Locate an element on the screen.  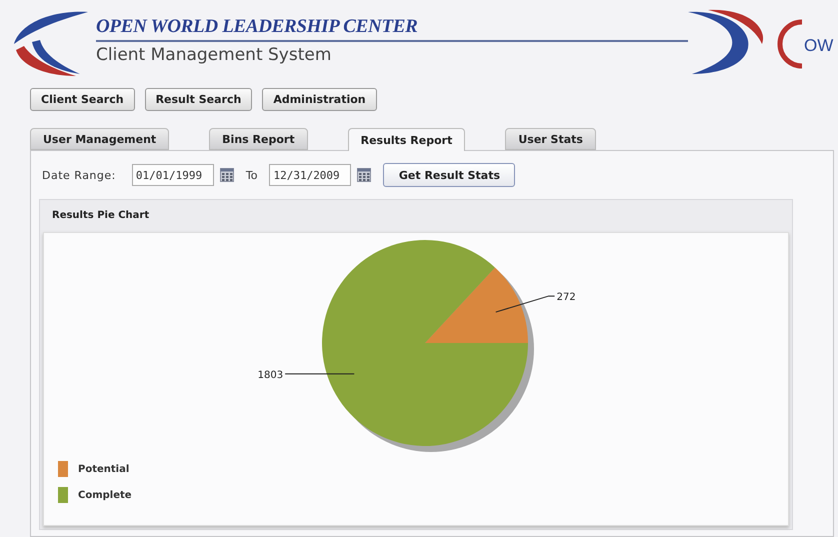
legend-label: Complete is located at coordinates (105, 495).